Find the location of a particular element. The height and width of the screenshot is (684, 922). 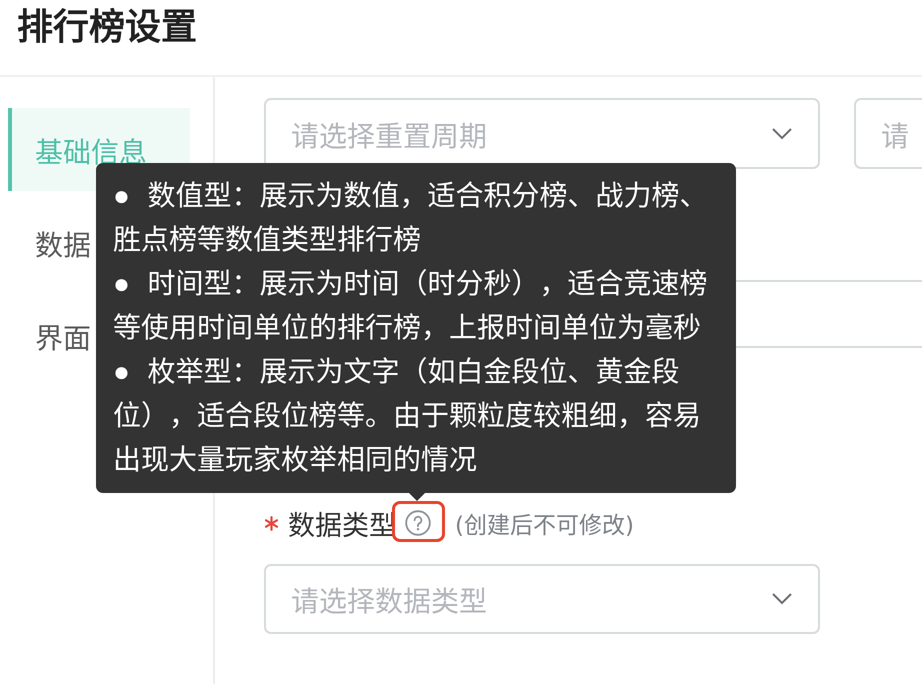

help-icon is located at coordinates (418, 523).